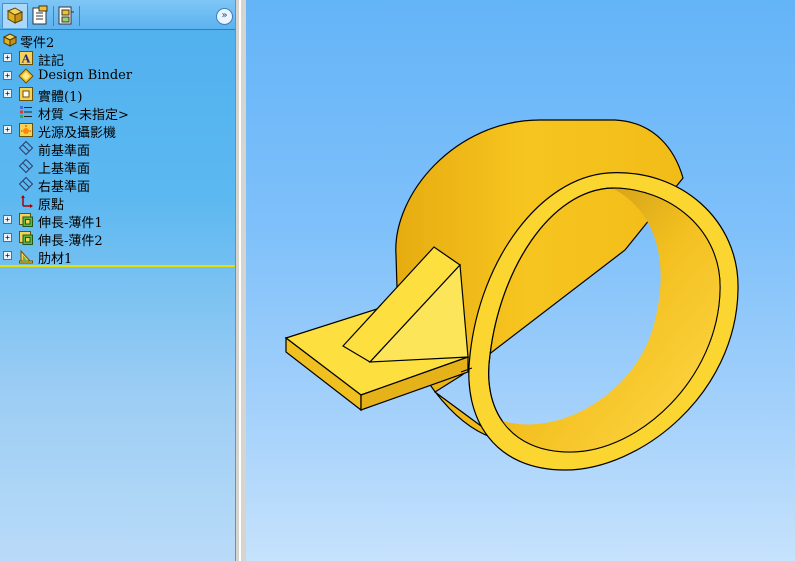 The image size is (795, 561). What do you see at coordinates (117, 239) in the screenshot?
I see `tree-item-extrude-thin-2: + 伸長-薄件2` at bounding box center [117, 239].